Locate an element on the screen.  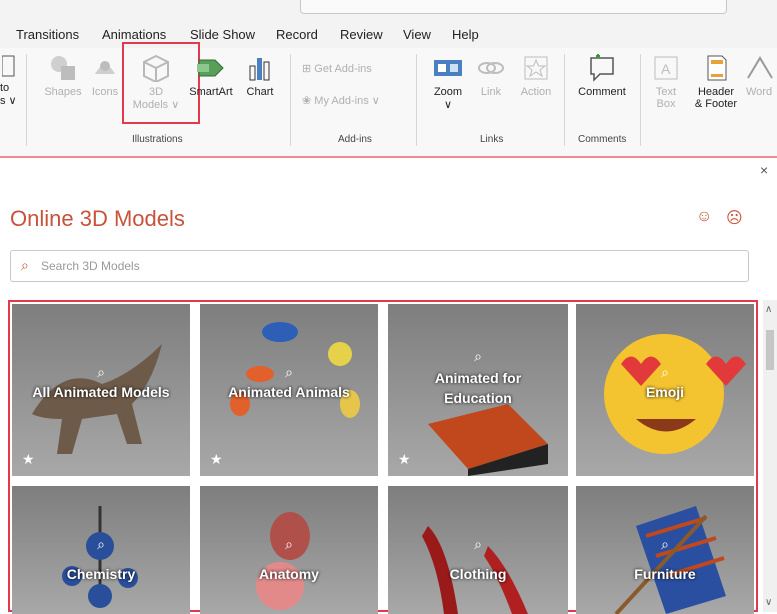
zoom-chevron-icon: ∨ is located at coordinates (448, 105).